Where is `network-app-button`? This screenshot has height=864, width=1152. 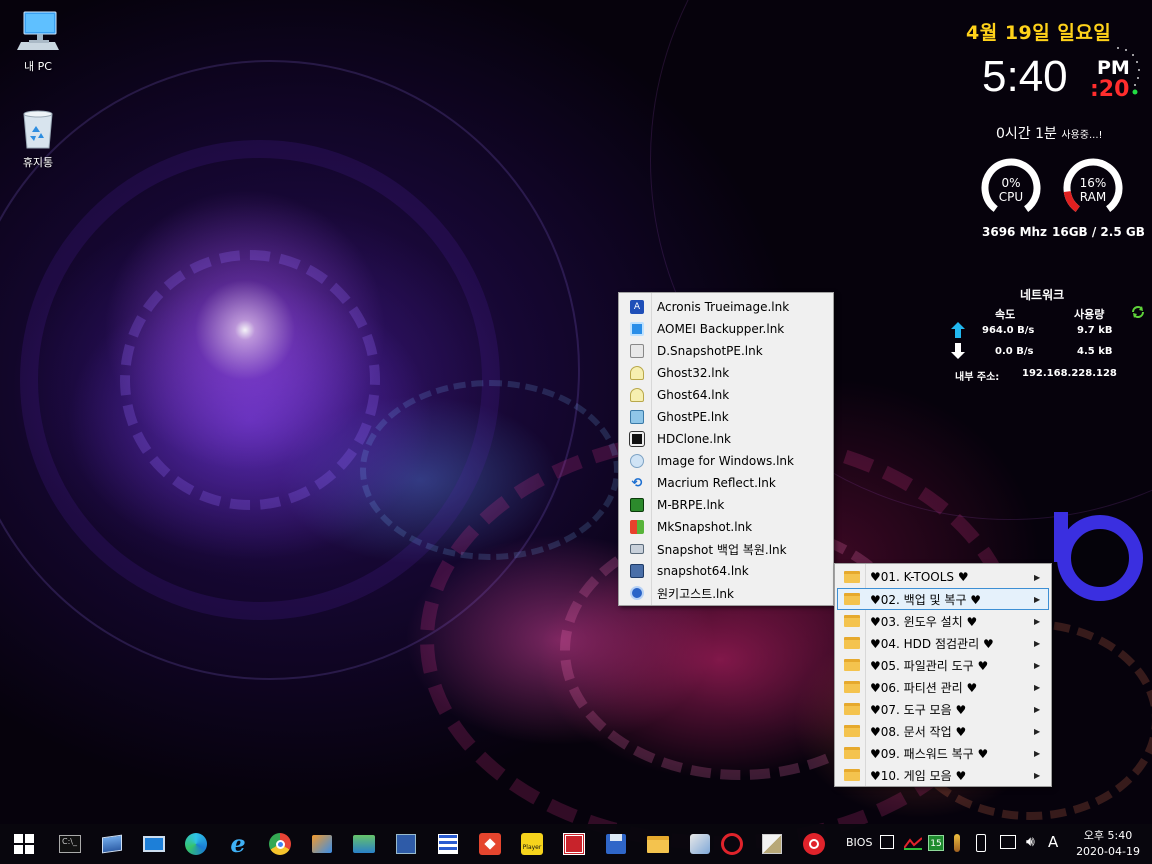 network-app-button is located at coordinates (364, 844).